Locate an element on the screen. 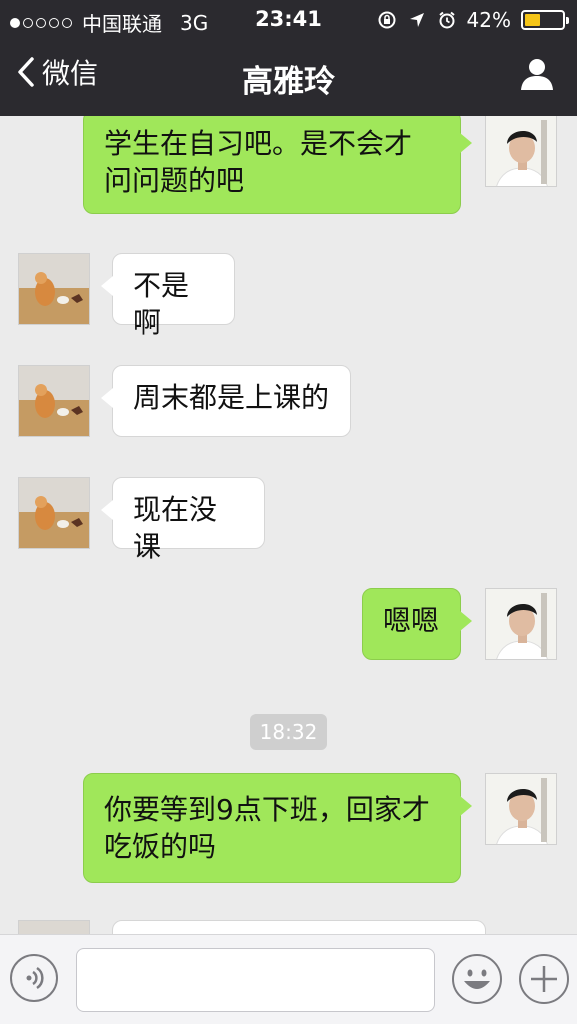 This screenshot has width=577, height=1024. input-bar is located at coordinates (288, 979).